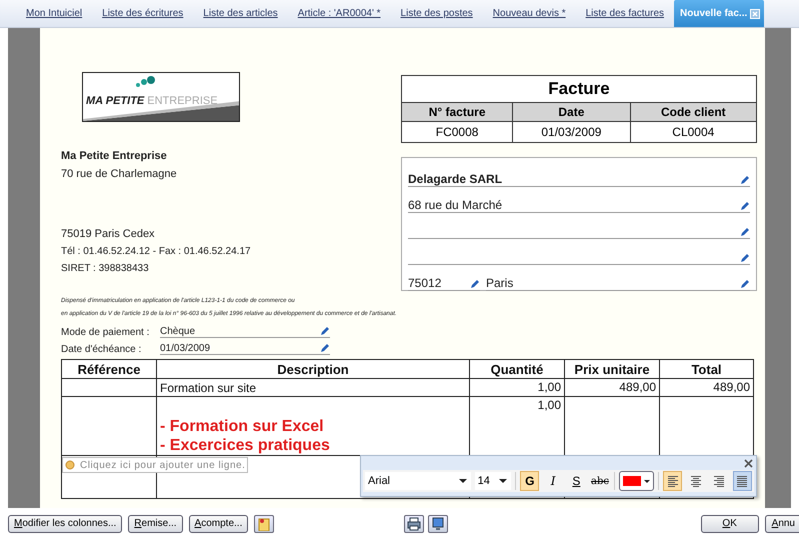  I want to click on tab: Article : 'AR0004' *, so click(339, 13).